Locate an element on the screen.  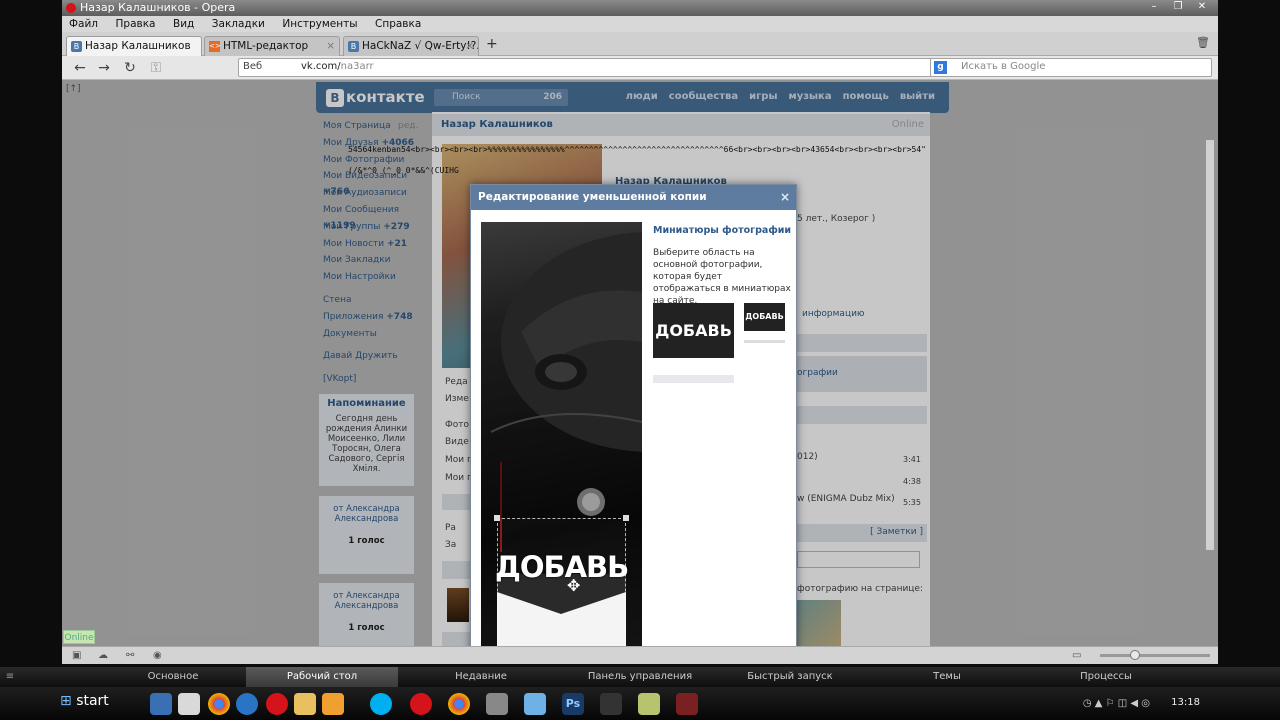
window-title: Назар Калашников - Opera is located at coordinates (158, 7).